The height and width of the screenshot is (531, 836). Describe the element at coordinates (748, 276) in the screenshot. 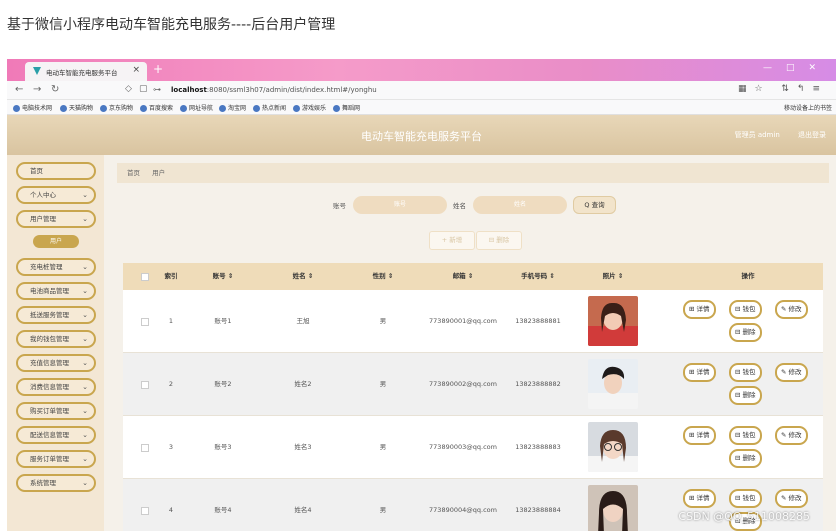

I see `th-actions: 操作` at that location.